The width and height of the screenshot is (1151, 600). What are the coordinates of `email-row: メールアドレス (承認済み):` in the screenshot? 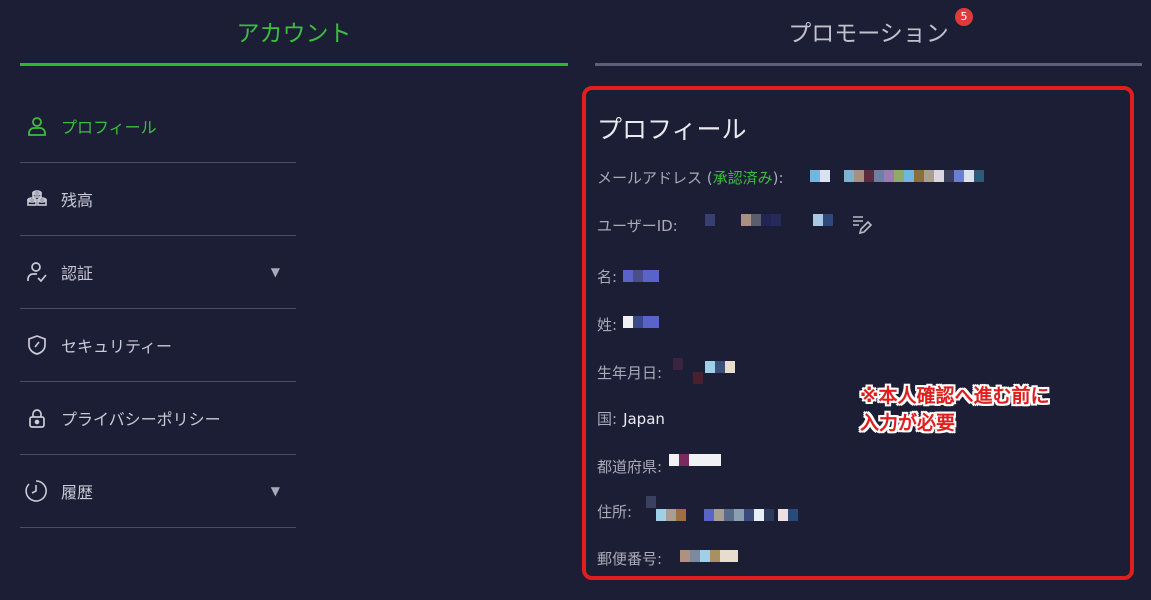 It's located at (690, 178).